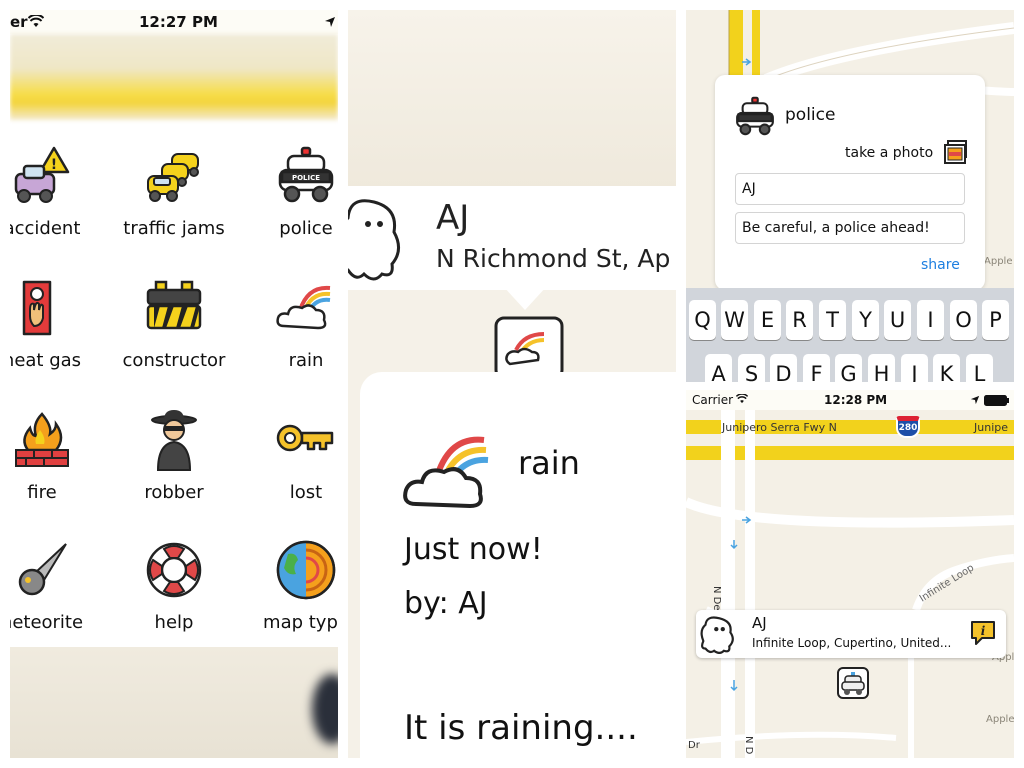 This screenshot has height=768, width=1024. Describe the element at coordinates (174, 360) in the screenshot. I see `category-label: constructor` at that location.